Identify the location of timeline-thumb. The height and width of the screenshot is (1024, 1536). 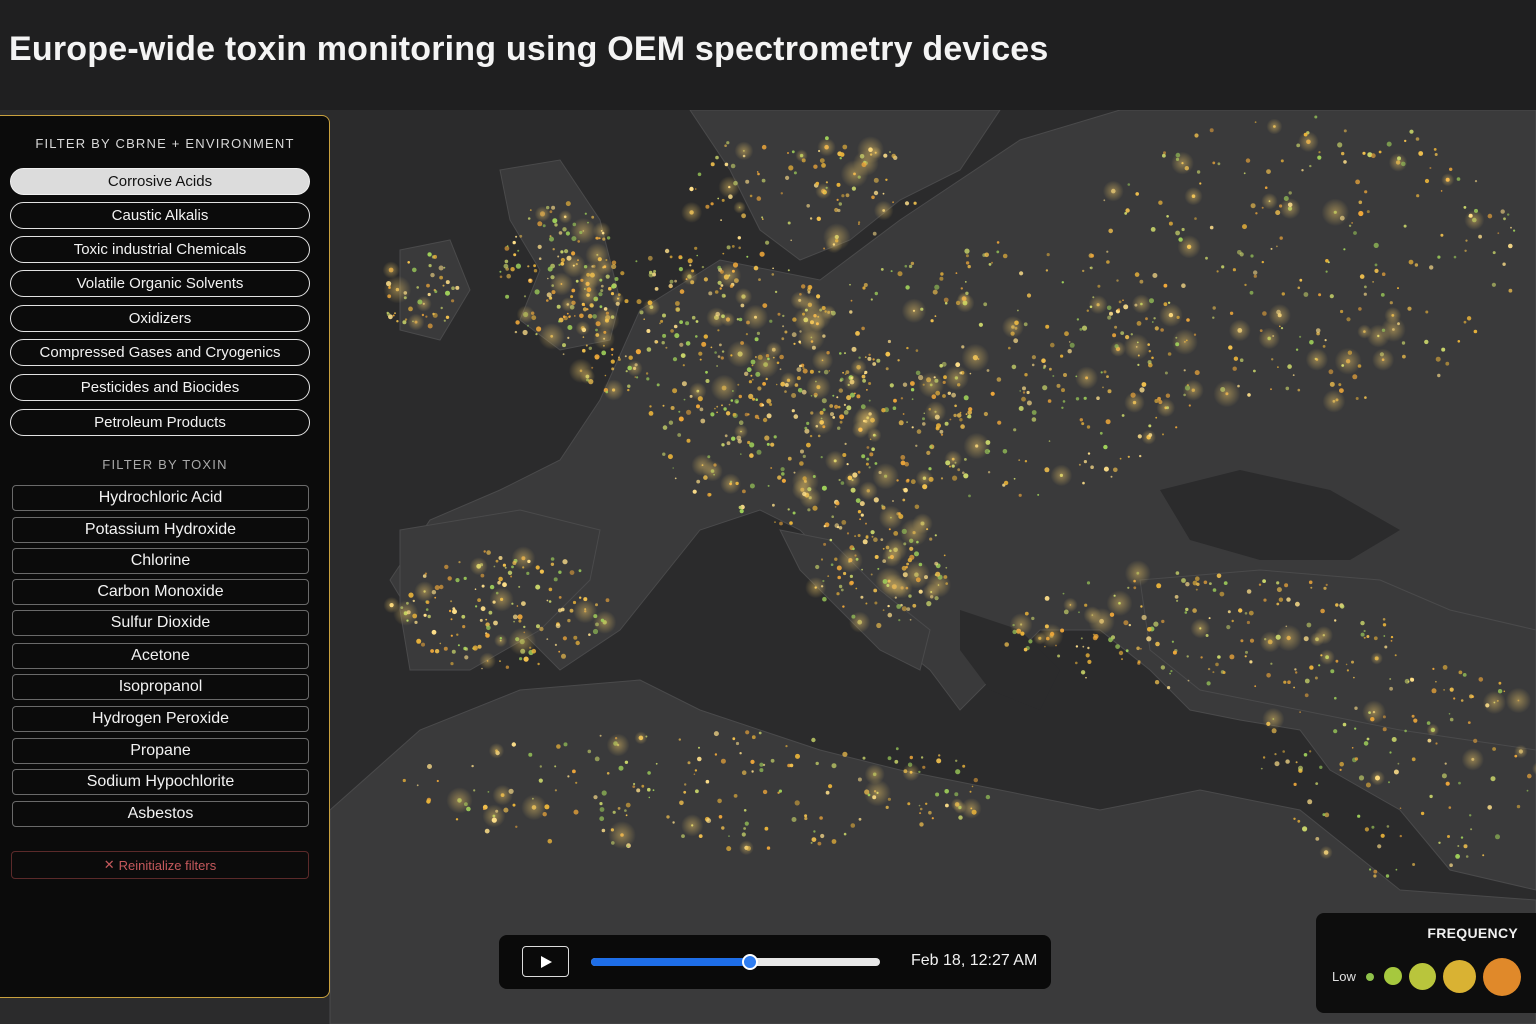
(749, 962).